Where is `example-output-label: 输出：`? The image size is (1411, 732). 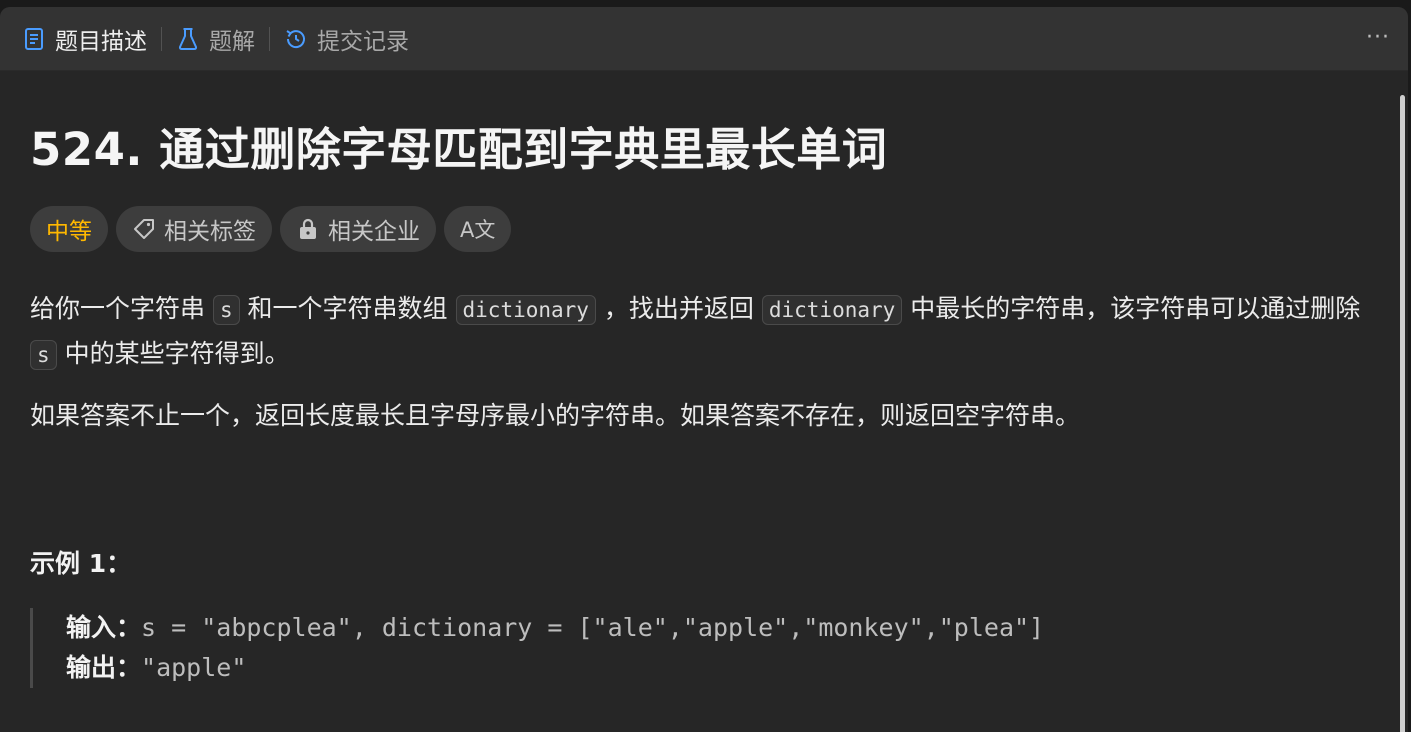
example-output-label: 输出： is located at coordinates (104, 667).